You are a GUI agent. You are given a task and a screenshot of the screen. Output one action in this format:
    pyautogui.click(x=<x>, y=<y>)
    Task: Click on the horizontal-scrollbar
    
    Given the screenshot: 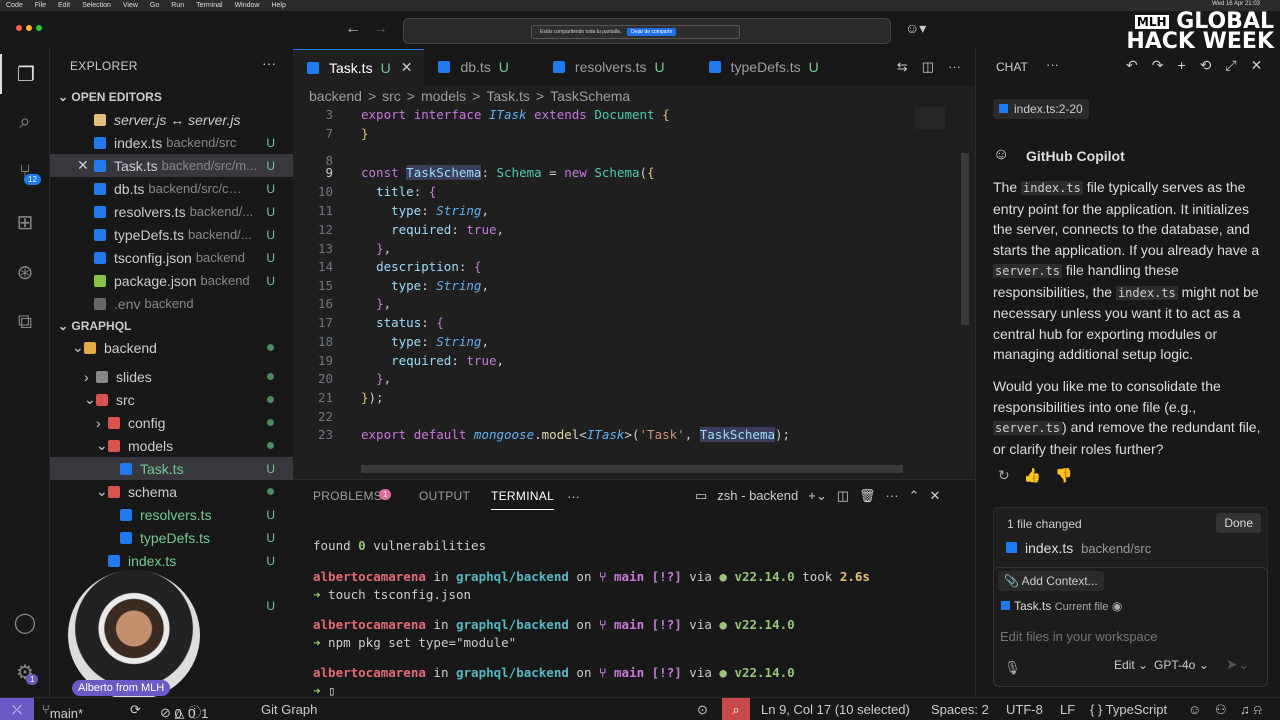 What is the action you would take?
    pyautogui.click(x=632, y=469)
    